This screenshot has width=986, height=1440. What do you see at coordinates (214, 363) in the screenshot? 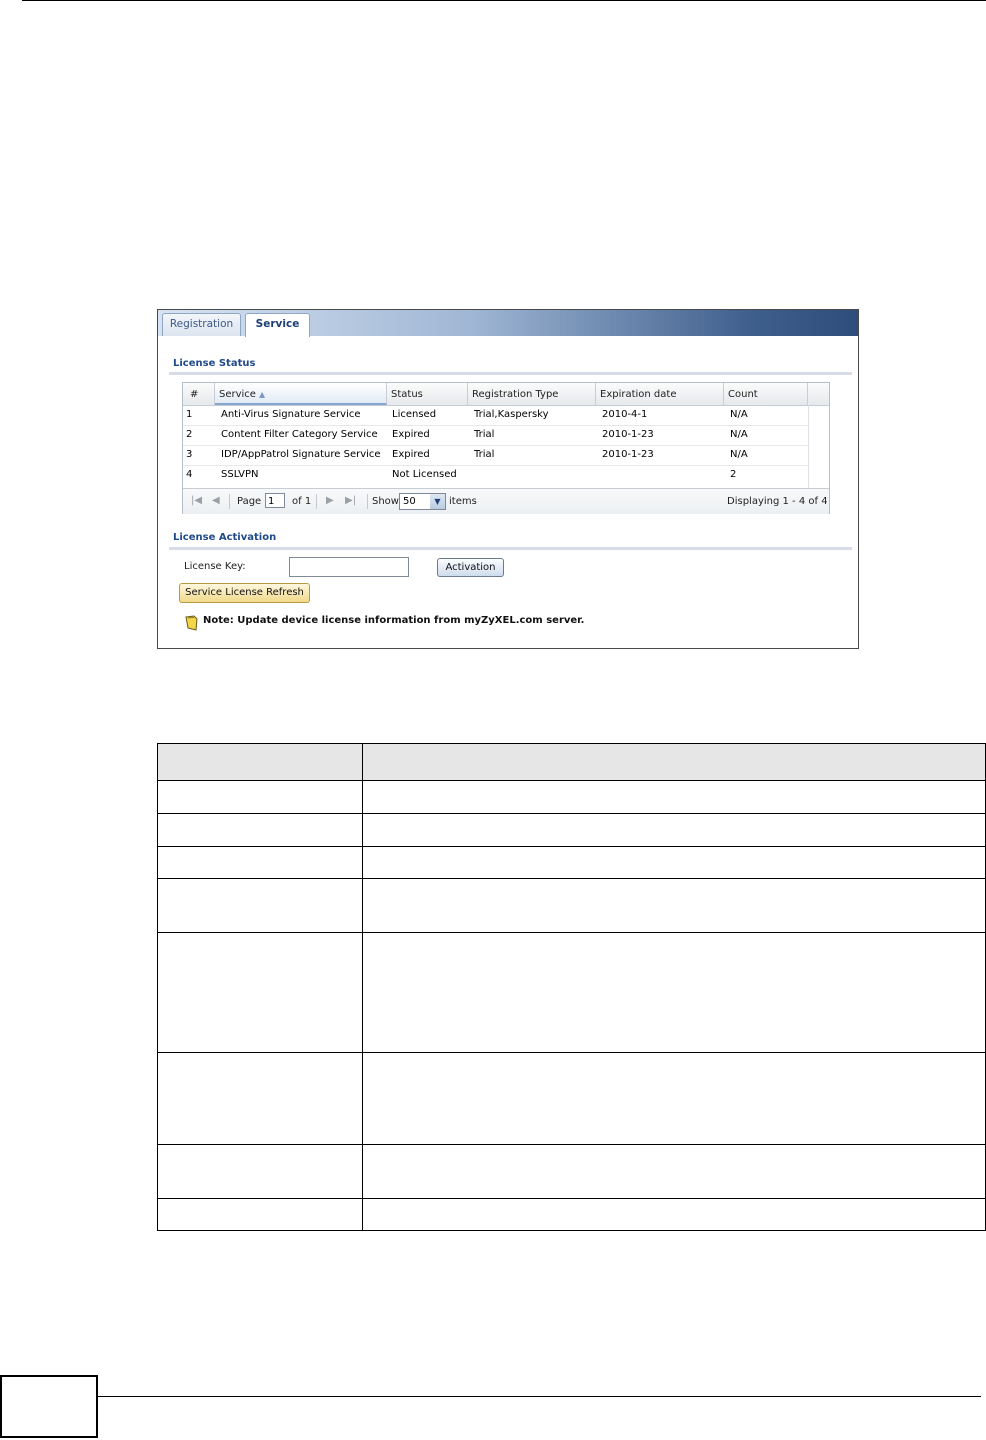
I see `license-status-title: License Status` at bounding box center [214, 363].